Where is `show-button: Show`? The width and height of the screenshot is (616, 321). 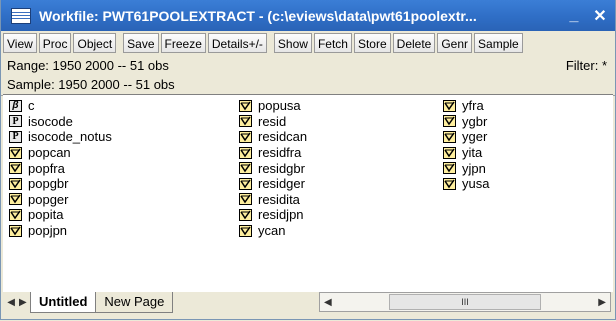
show-button: Show is located at coordinates (292, 43).